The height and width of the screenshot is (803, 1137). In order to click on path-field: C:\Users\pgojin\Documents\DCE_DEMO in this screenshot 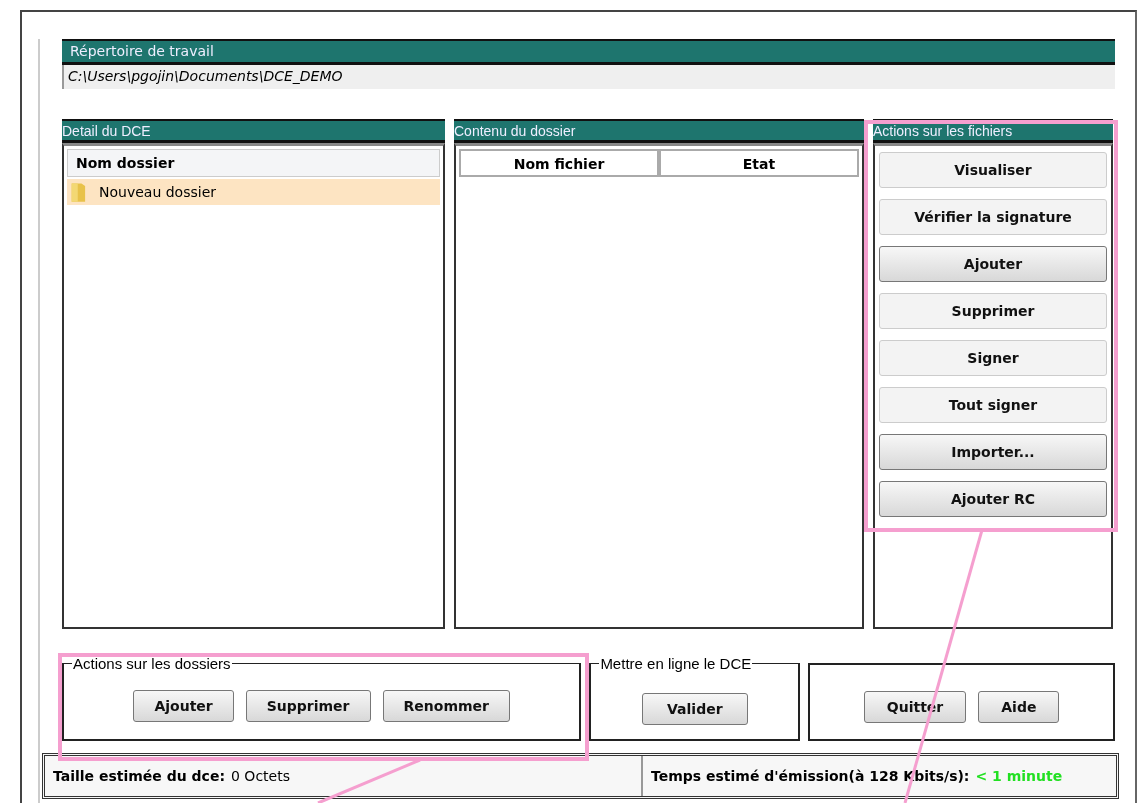, I will do `click(588, 77)`.